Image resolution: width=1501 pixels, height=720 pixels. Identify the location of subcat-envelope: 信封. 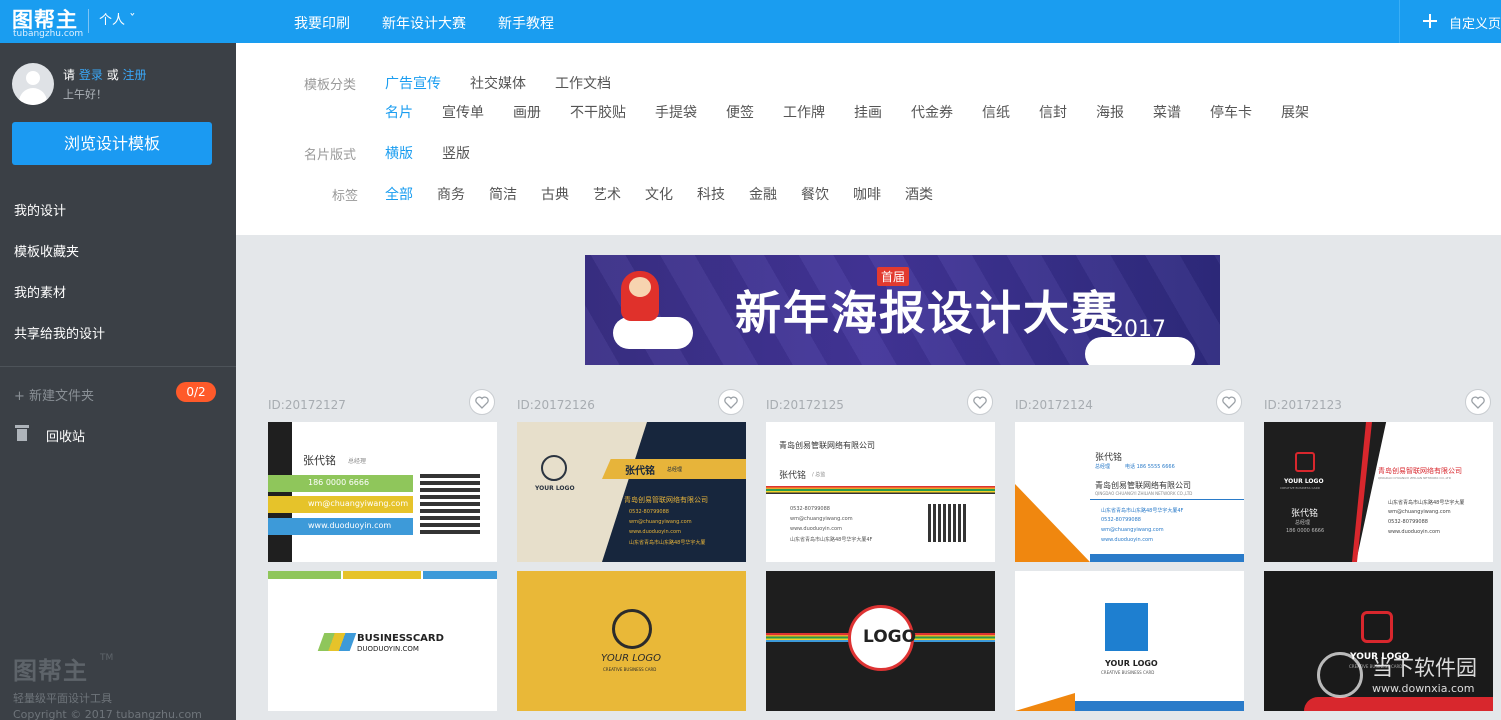
(1053, 112).